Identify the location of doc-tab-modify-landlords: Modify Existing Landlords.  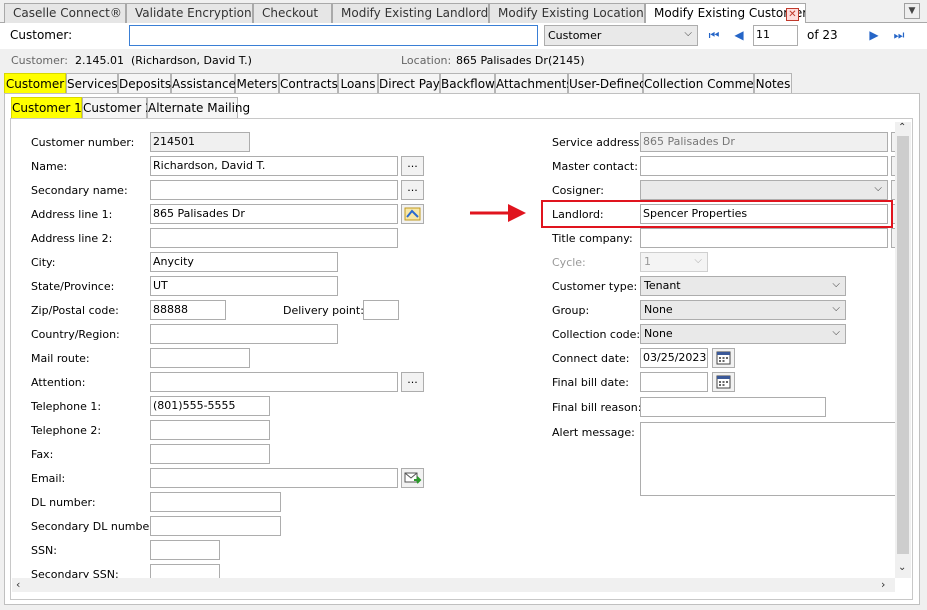
(410, 13).